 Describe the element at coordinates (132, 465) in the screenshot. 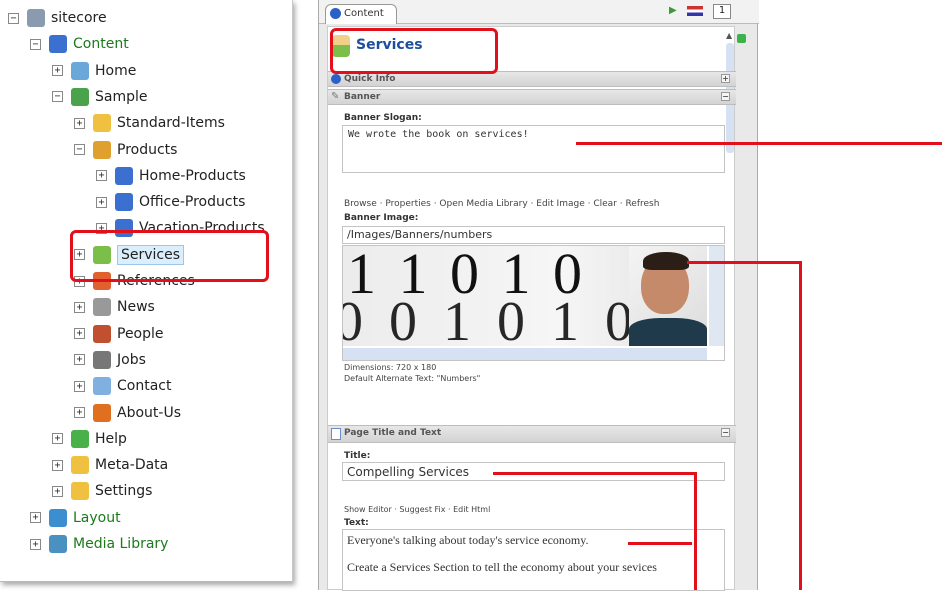

I see `tree-item-label: Meta-Data` at that location.